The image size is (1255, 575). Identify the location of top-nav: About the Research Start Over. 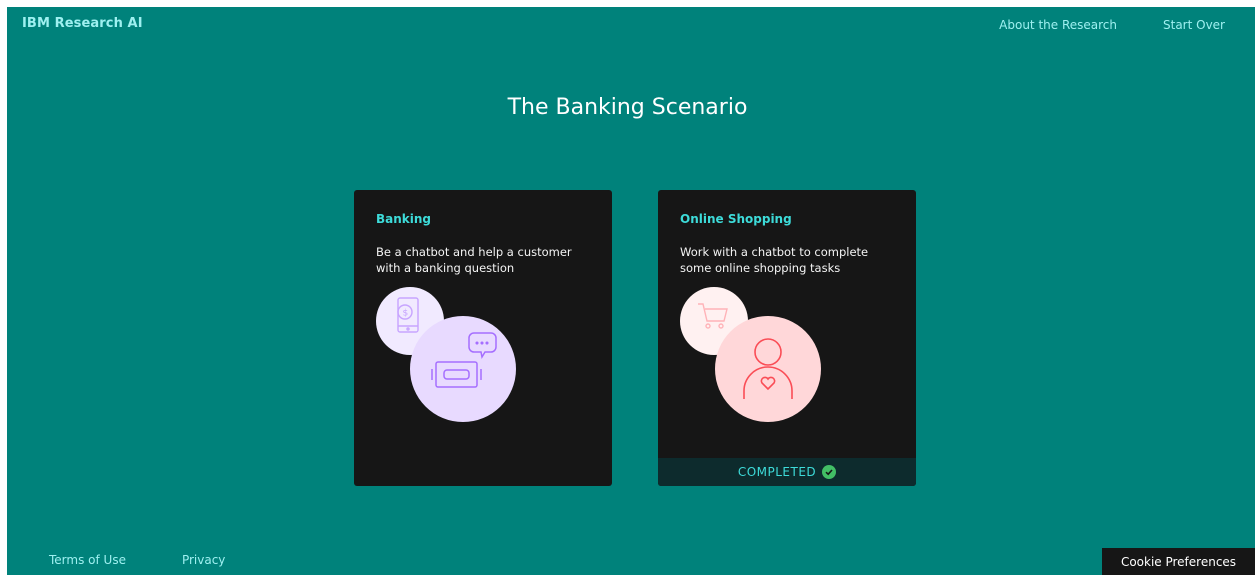
(1112, 25).